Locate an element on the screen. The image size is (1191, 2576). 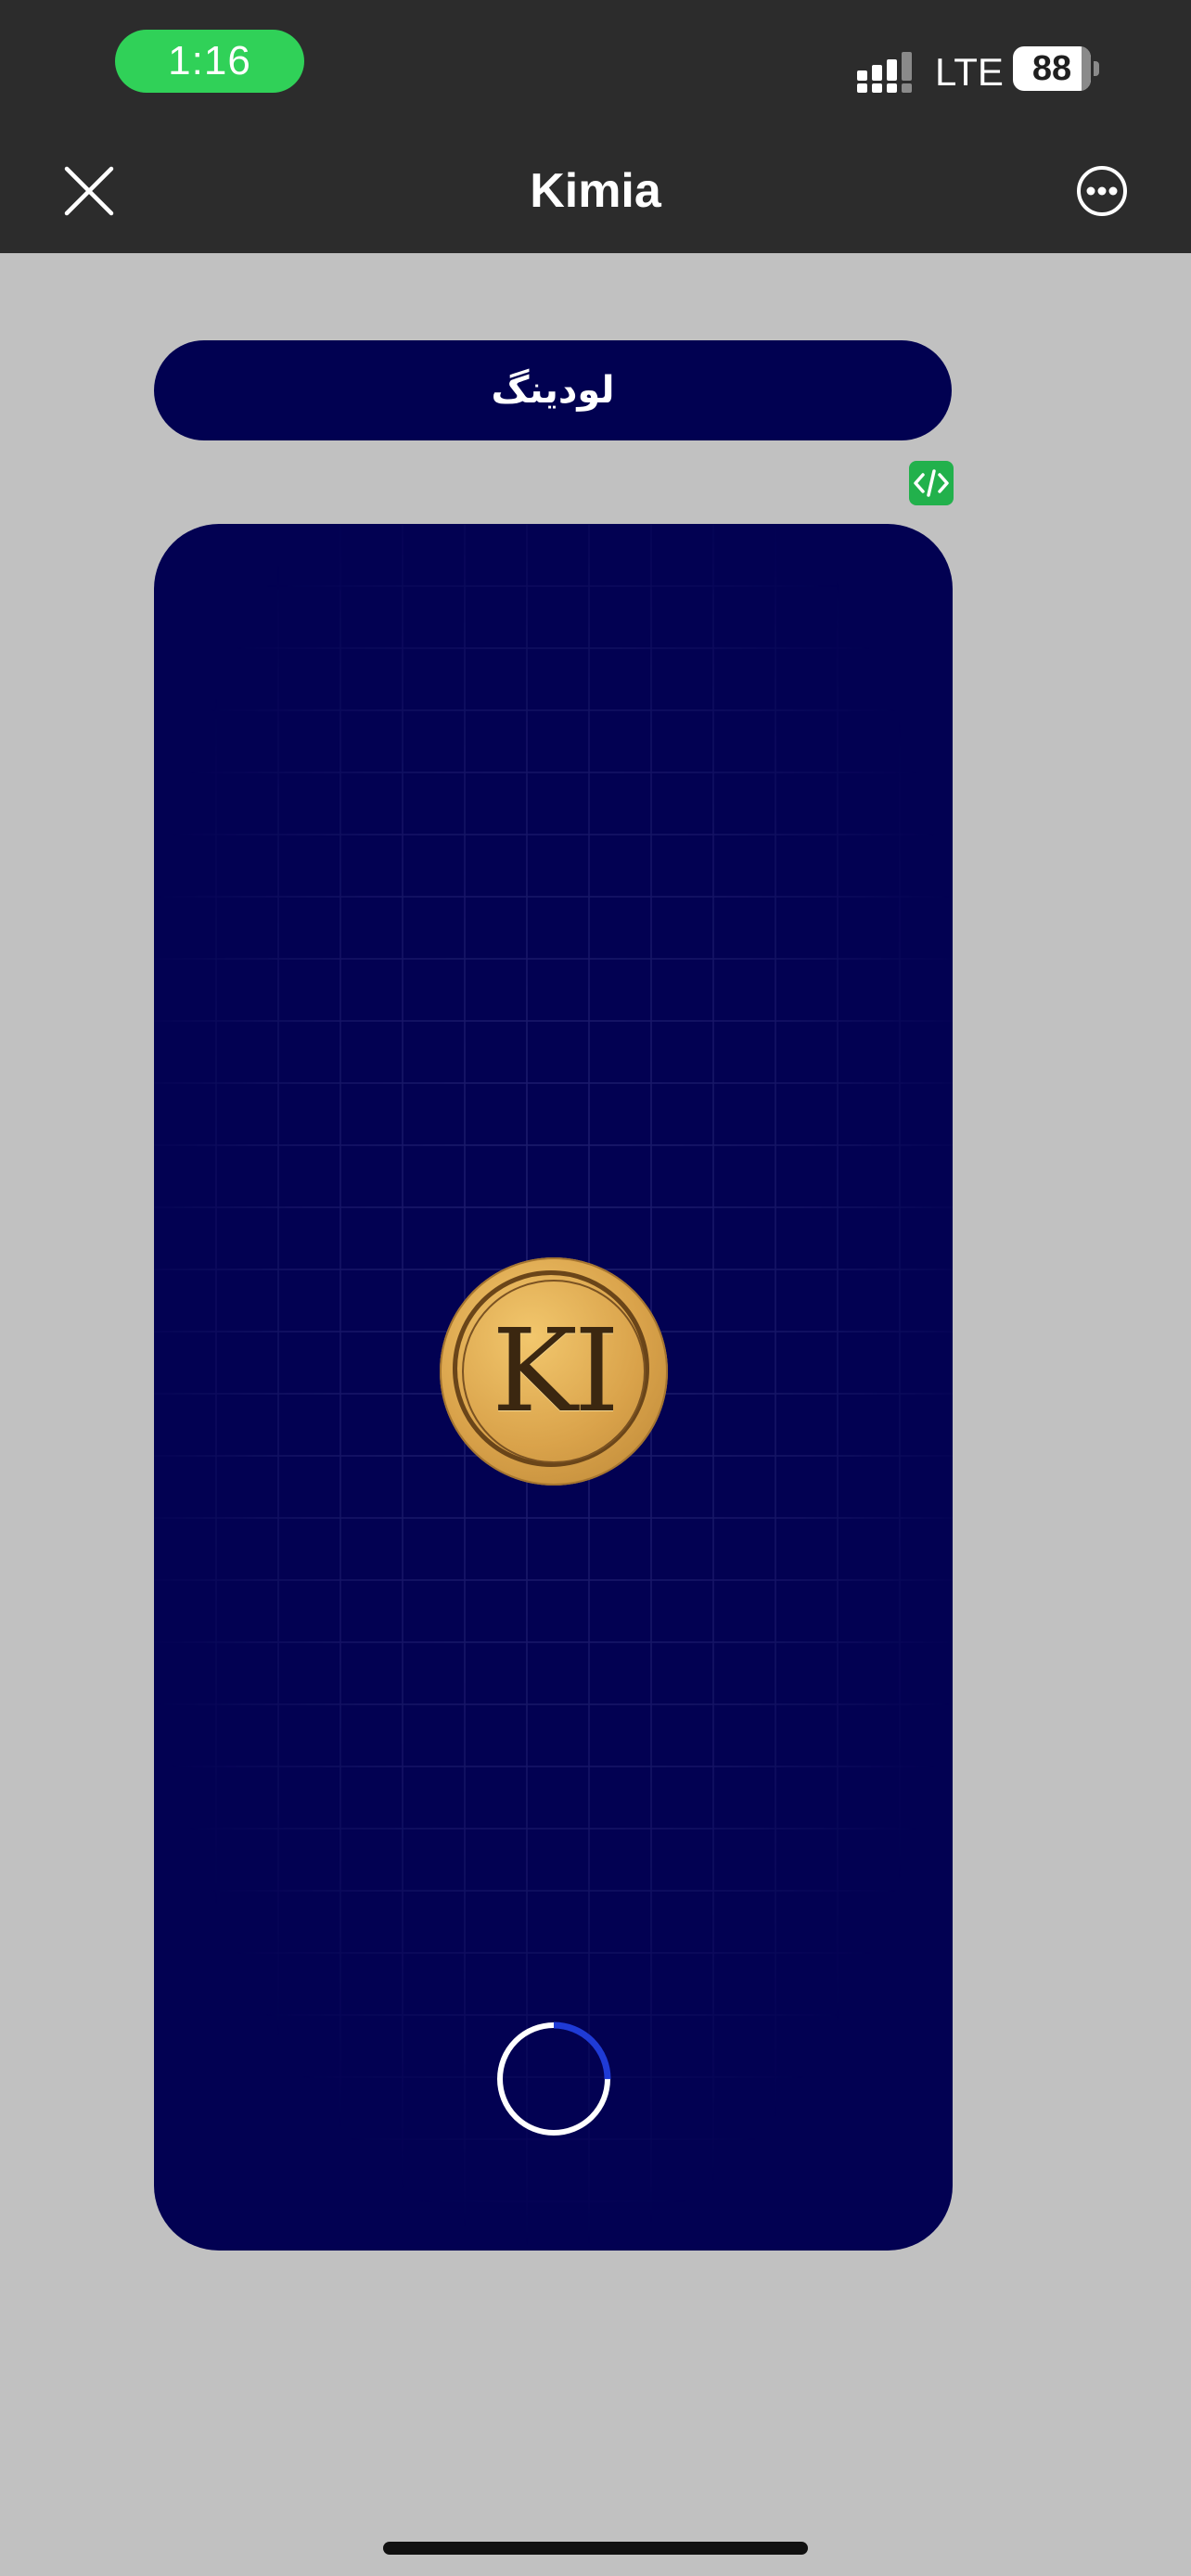
loading-button: لودینگ is located at coordinates (553, 390).